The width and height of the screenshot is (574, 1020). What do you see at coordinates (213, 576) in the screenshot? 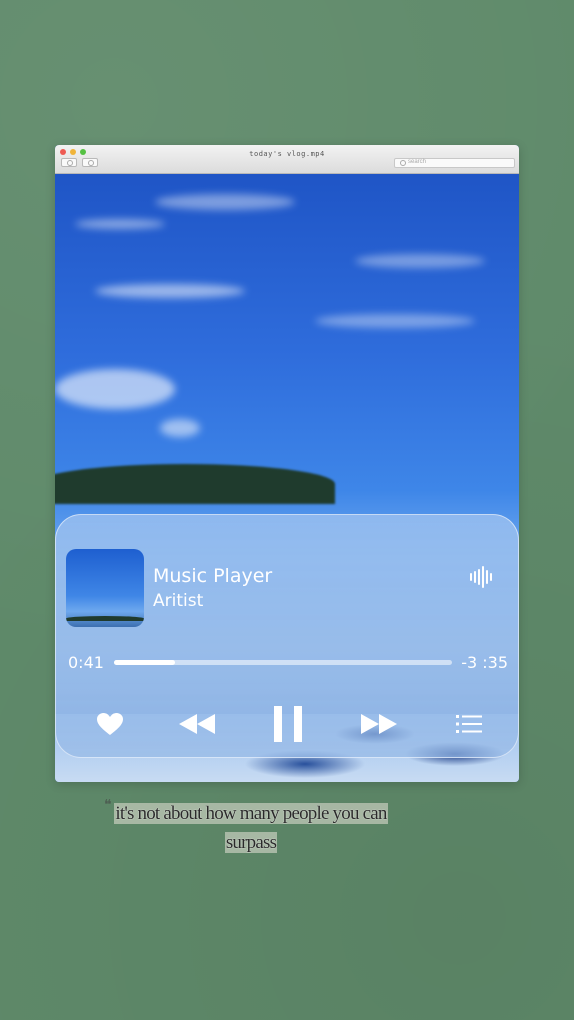
I see `song-title: Music Player` at bounding box center [213, 576].